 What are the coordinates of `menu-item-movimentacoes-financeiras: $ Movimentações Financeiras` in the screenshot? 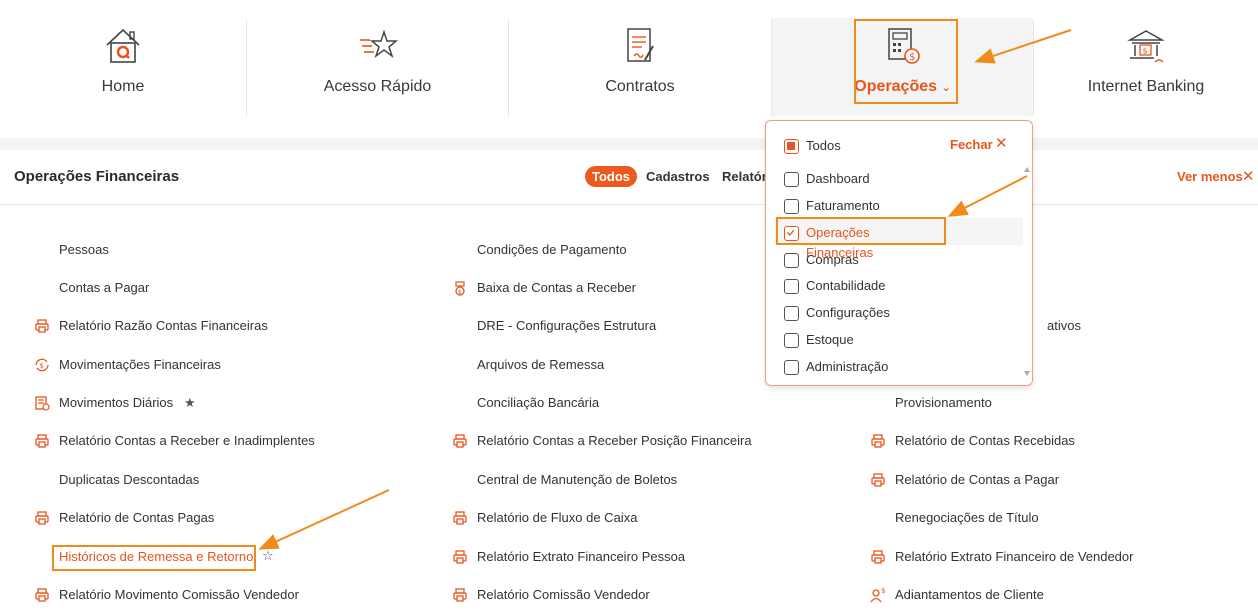 It's located at (234, 365).